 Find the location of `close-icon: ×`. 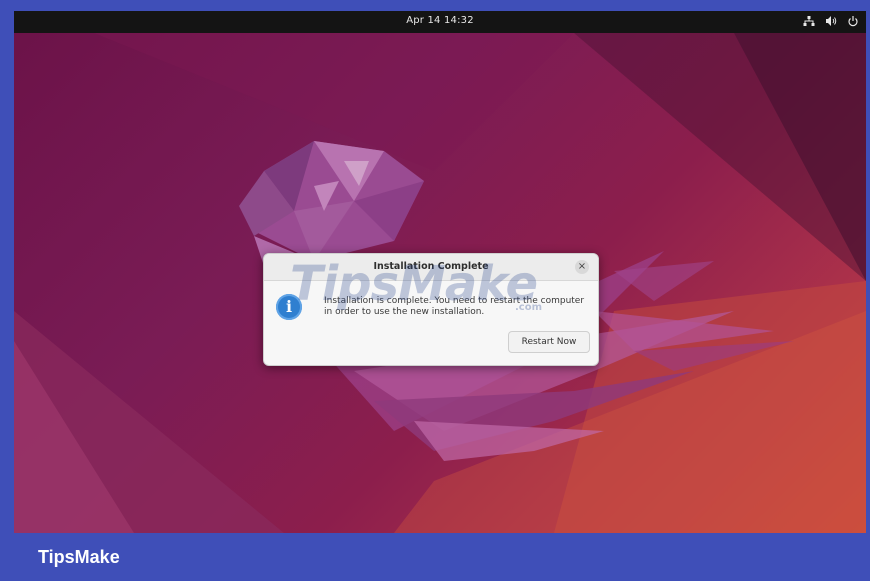

close-icon: × is located at coordinates (582, 266).